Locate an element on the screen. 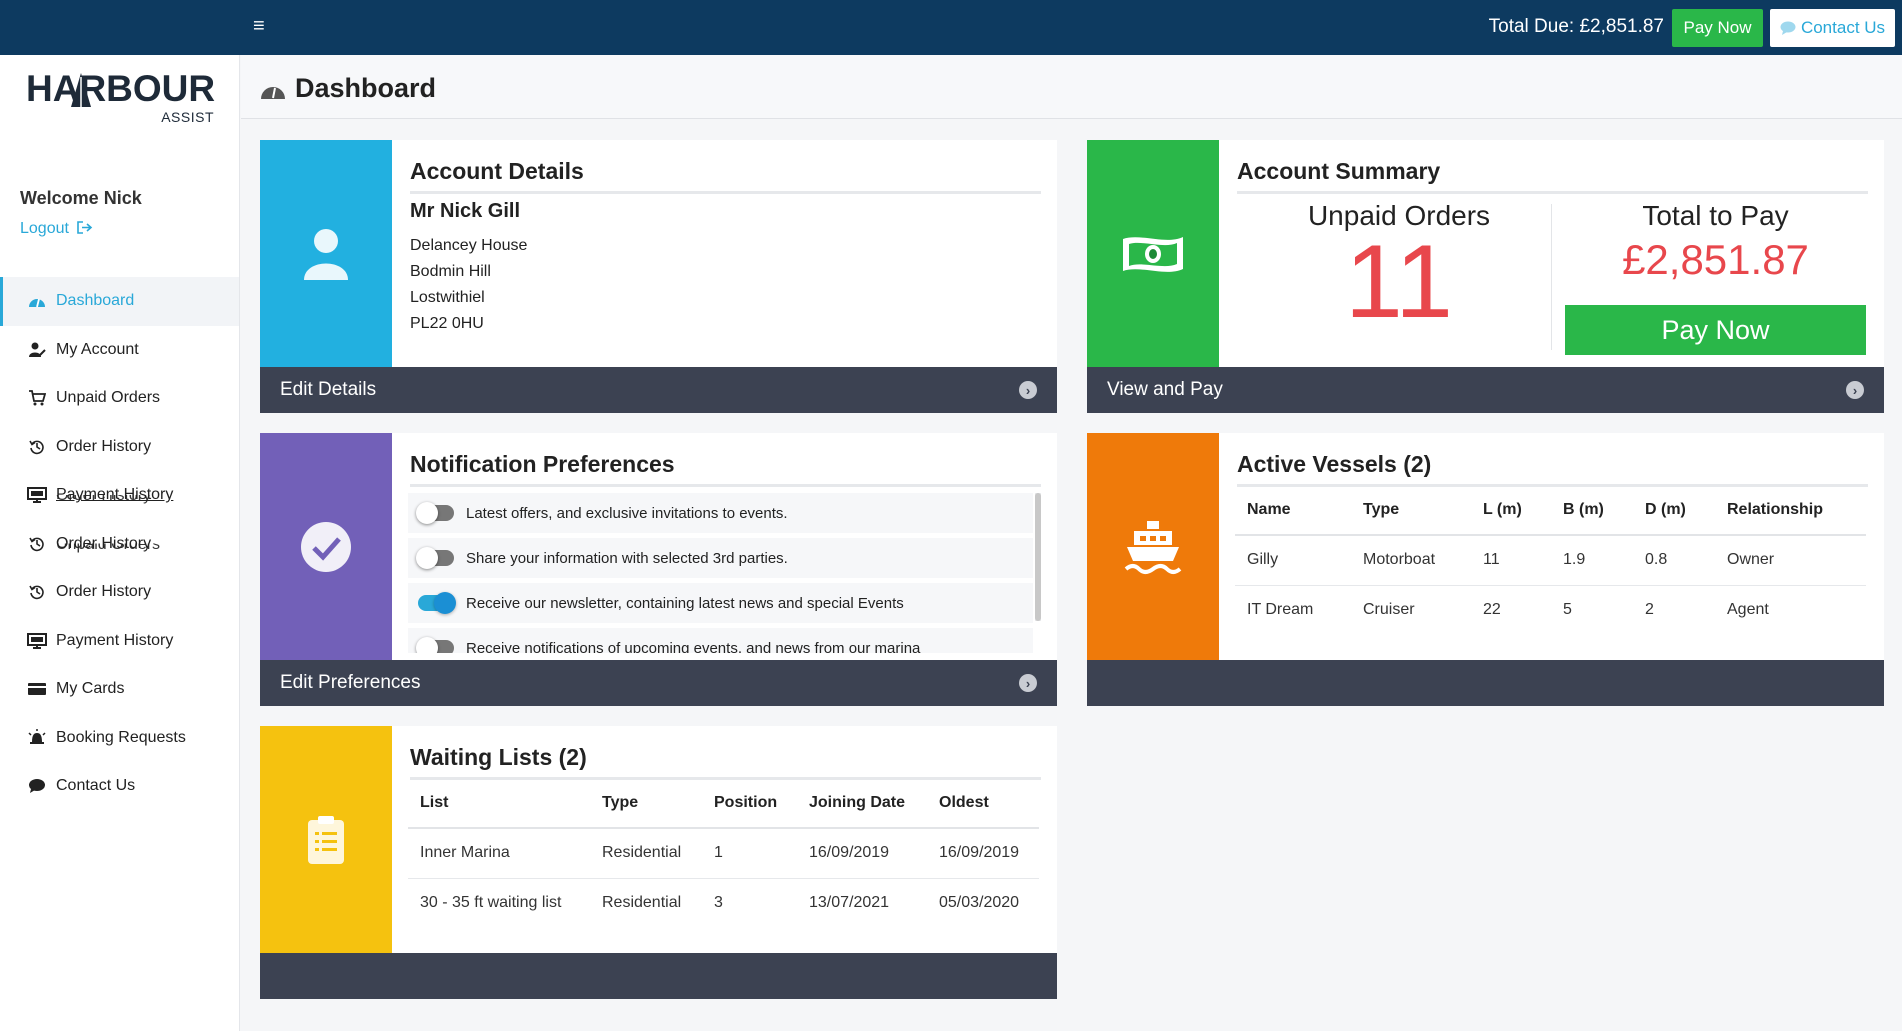 The image size is (1902, 1031). address-line: Lostwithiel is located at coordinates (447, 297).